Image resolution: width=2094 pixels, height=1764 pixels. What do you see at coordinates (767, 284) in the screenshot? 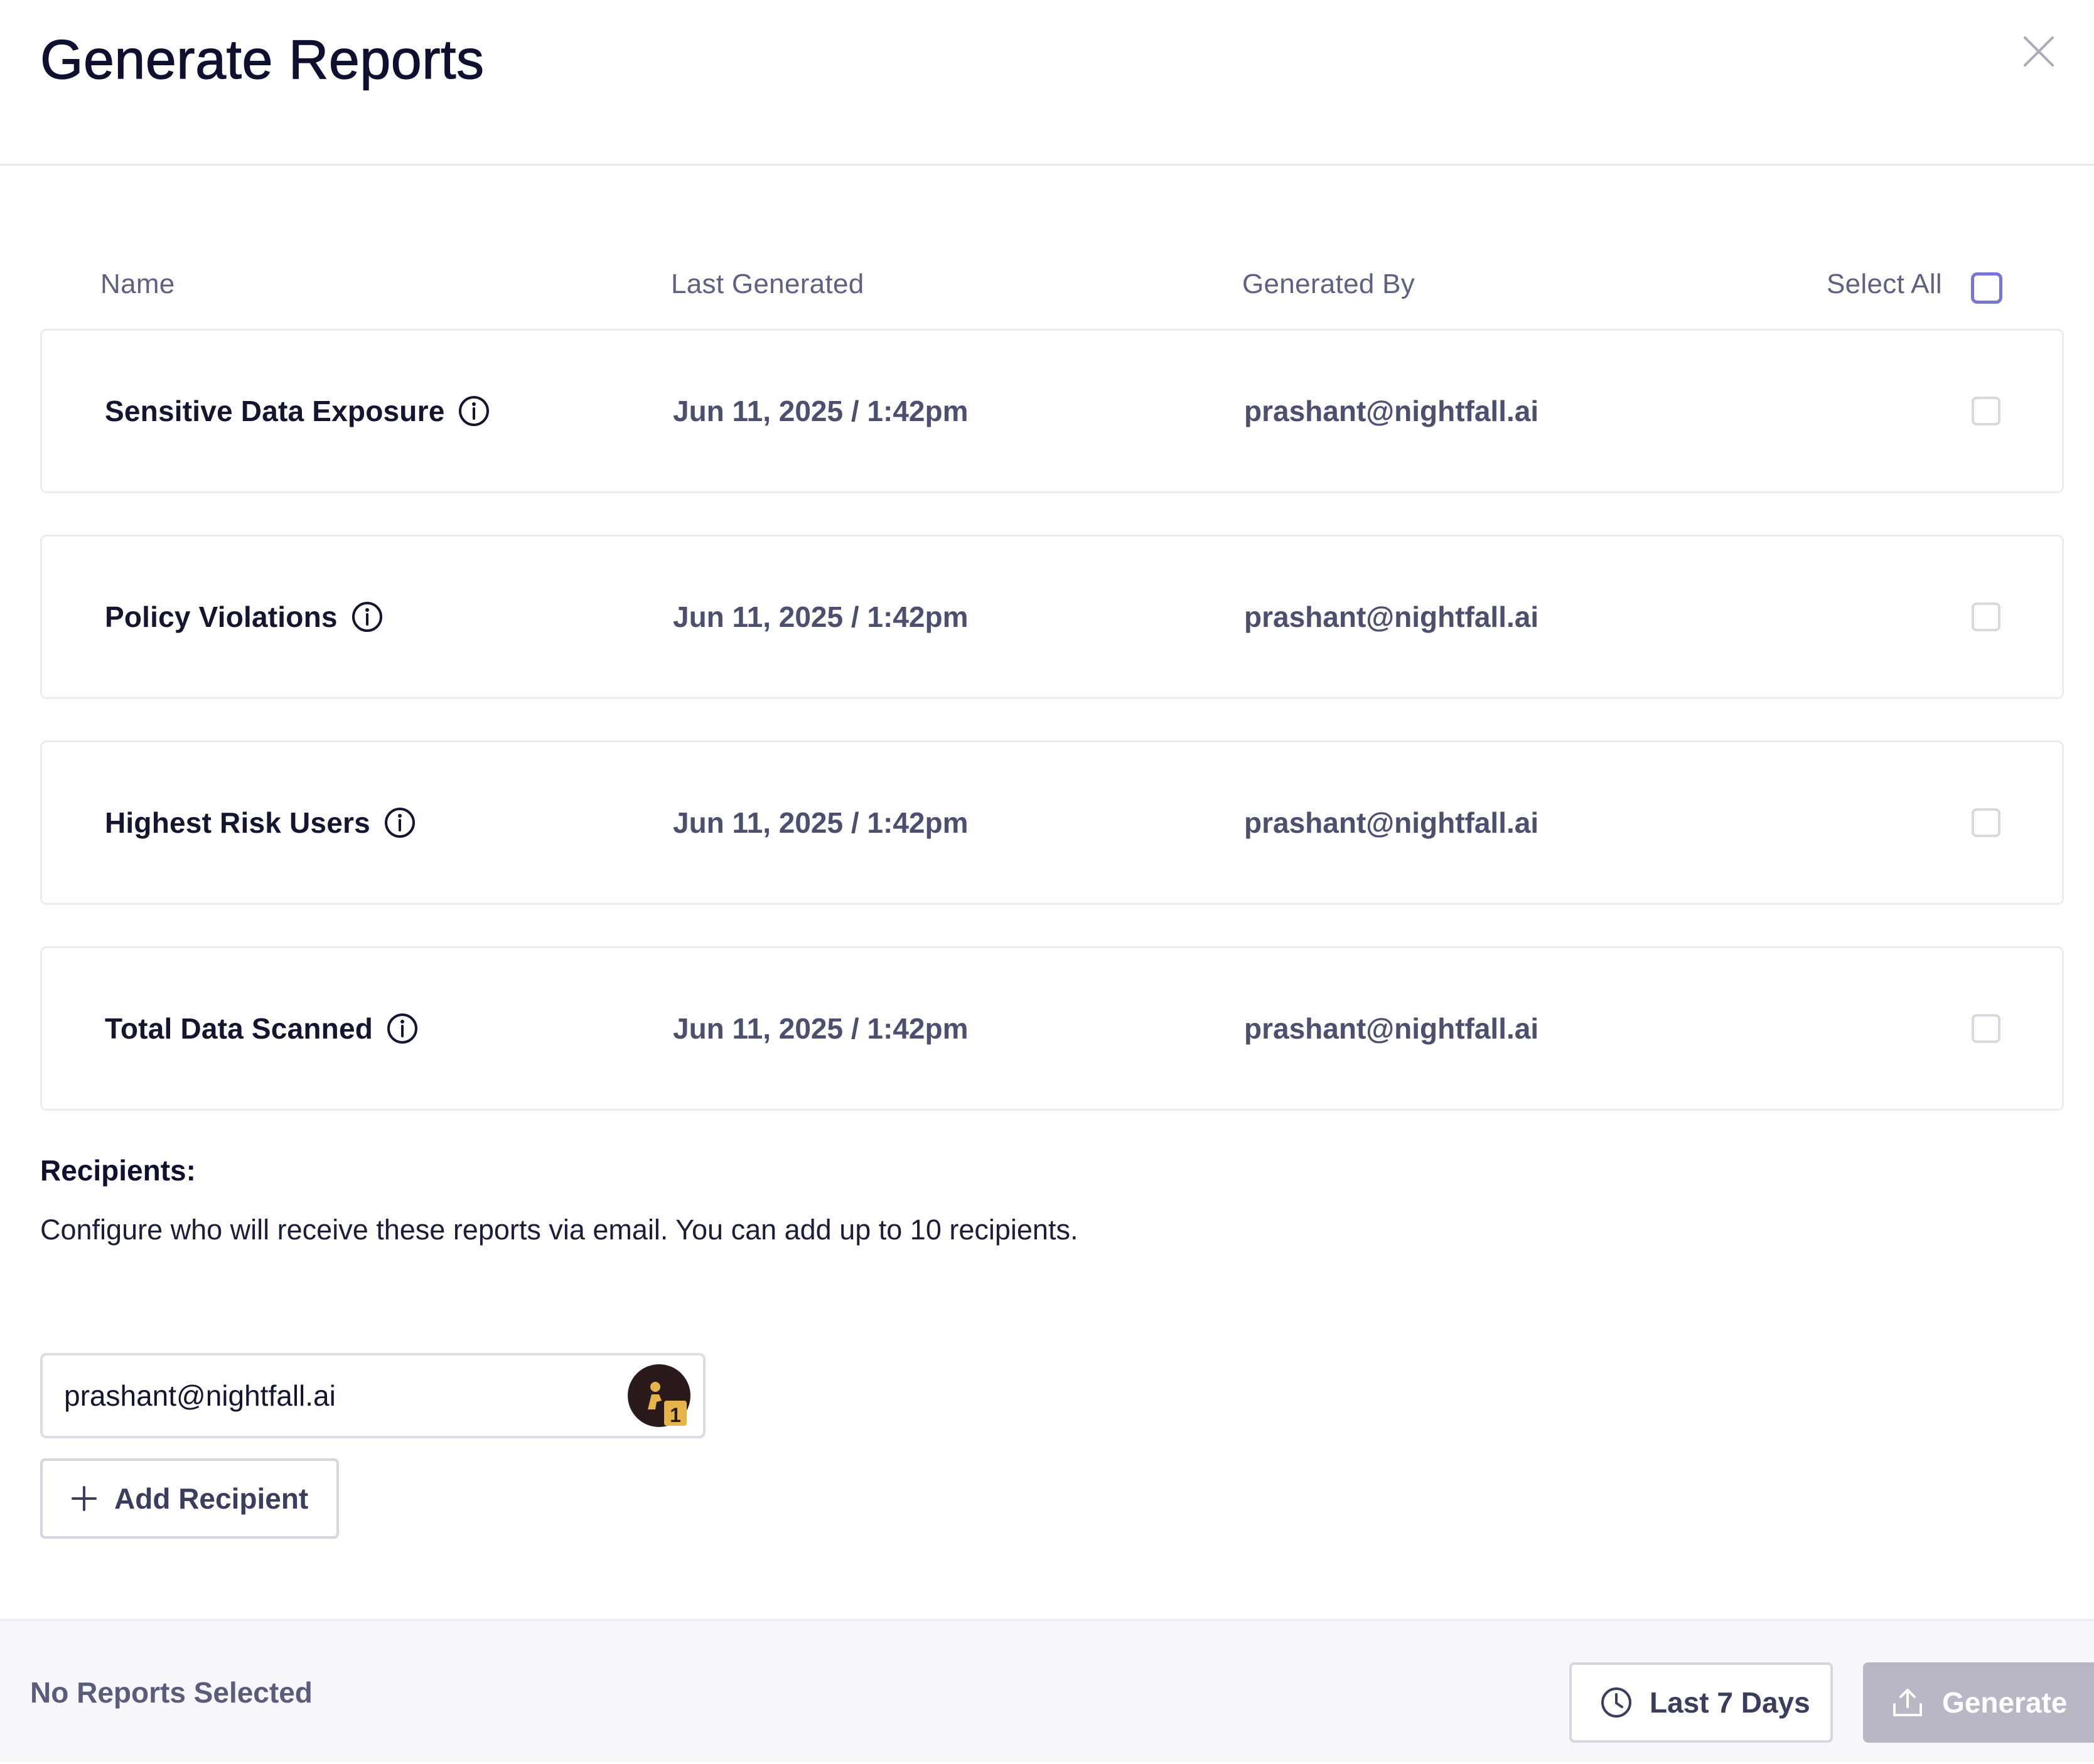
I see `column-header-last-generated: Last Generated` at bounding box center [767, 284].